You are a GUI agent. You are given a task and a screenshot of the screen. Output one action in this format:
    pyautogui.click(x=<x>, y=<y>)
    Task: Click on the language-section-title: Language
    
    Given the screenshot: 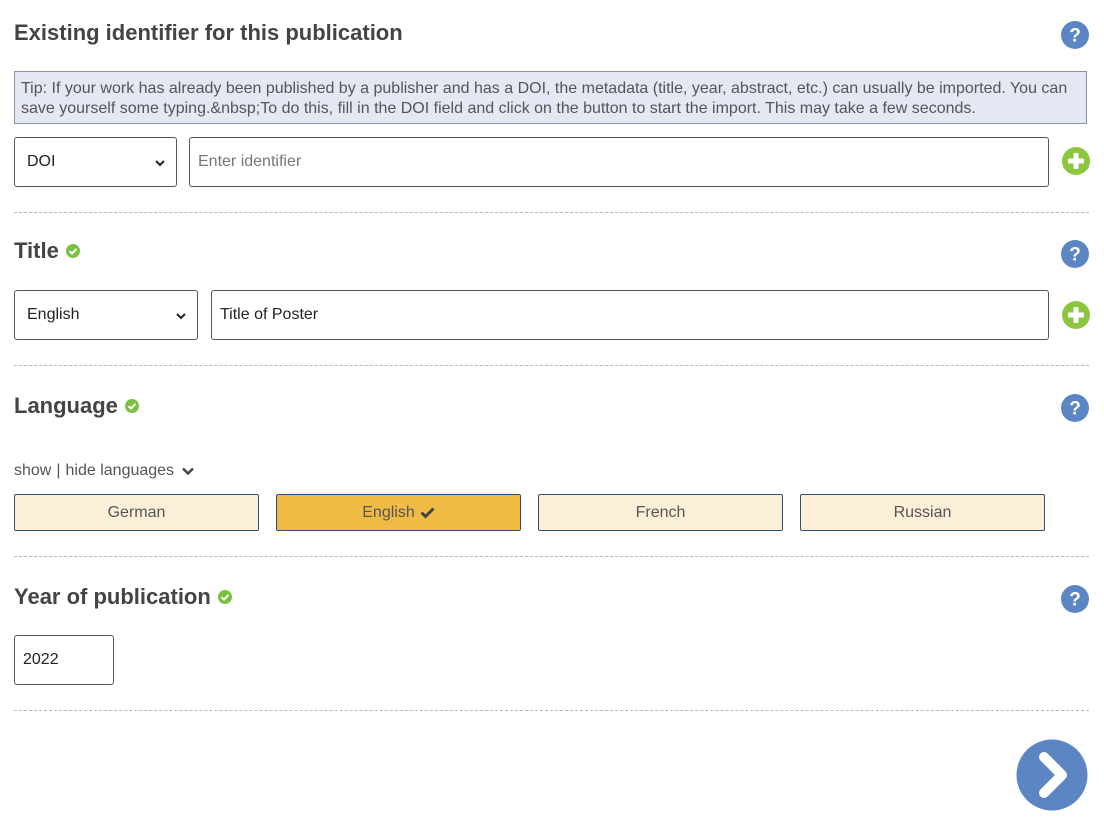 What is the action you would take?
    pyautogui.click(x=76, y=406)
    